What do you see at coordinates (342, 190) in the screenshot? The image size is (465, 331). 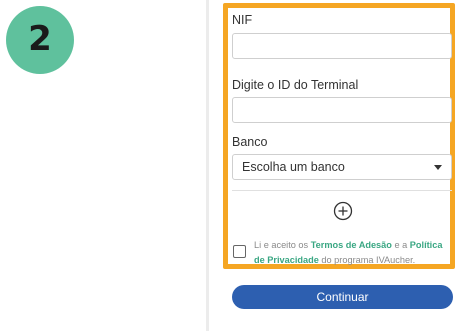 I see `section-divider` at bounding box center [342, 190].